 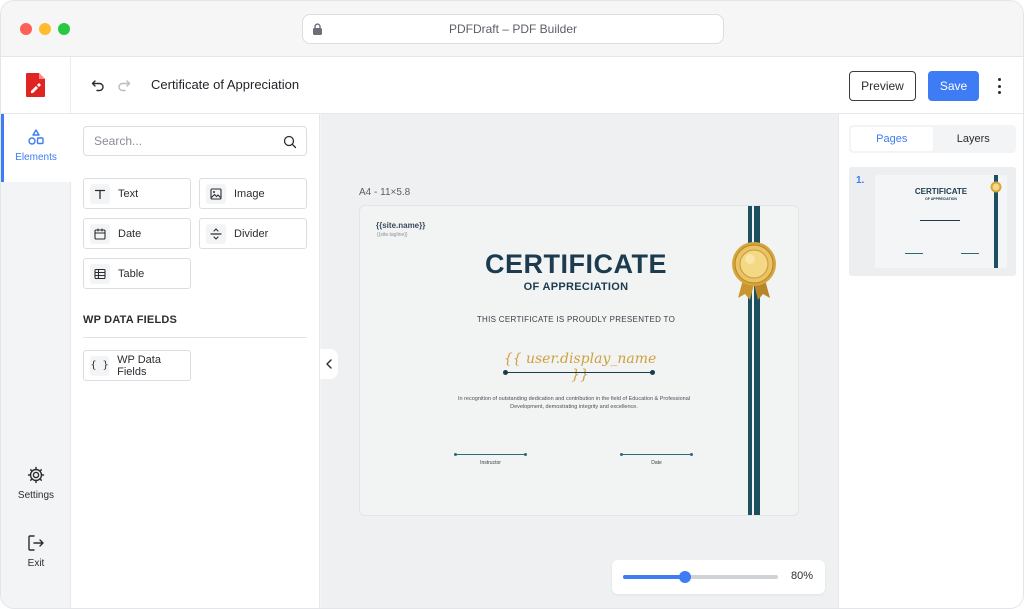 What do you see at coordinates (512, 85) in the screenshot?
I see `app-header: Certificate of Appreciation Preview Save` at bounding box center [512, 85].